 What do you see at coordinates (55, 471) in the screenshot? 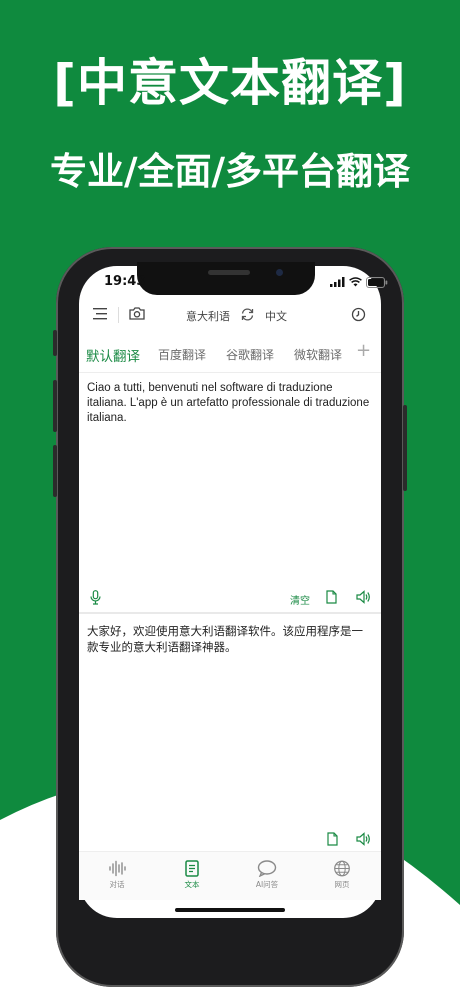
I see `phone-volume-down` at bounding box center [55, 471].